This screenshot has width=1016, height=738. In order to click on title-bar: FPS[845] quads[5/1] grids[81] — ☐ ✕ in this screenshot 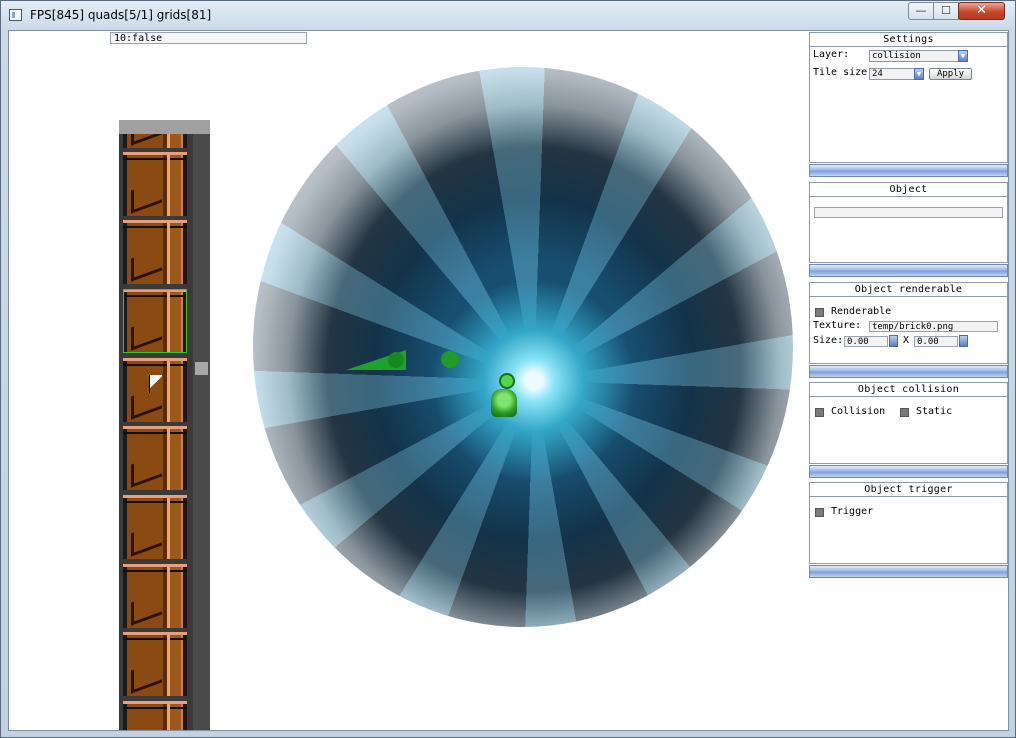, I will do `click(508, 15)`.